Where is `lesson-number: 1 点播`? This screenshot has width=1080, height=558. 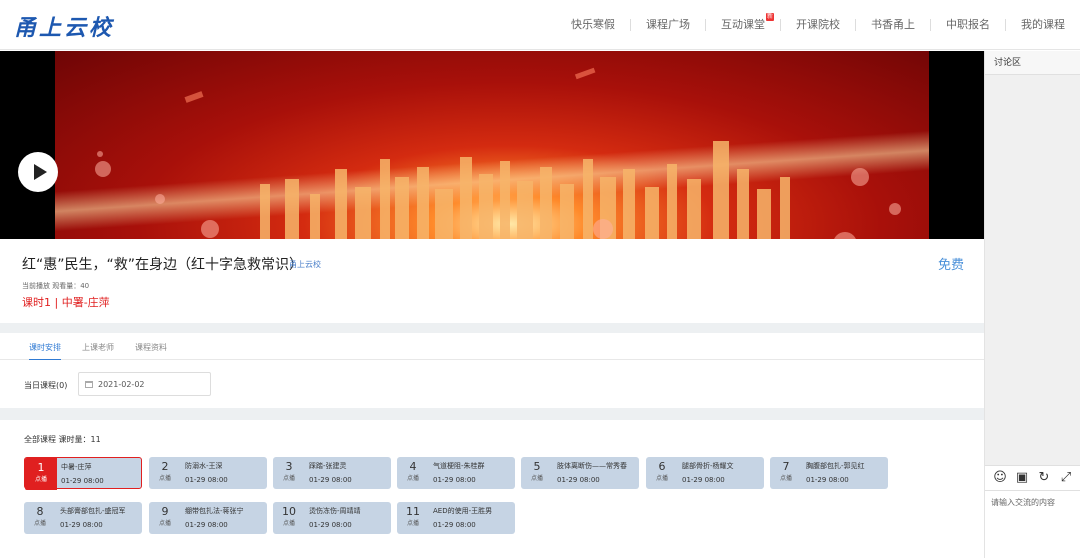 lesson-number: 1 点播 is located at coordinates (41, 474).